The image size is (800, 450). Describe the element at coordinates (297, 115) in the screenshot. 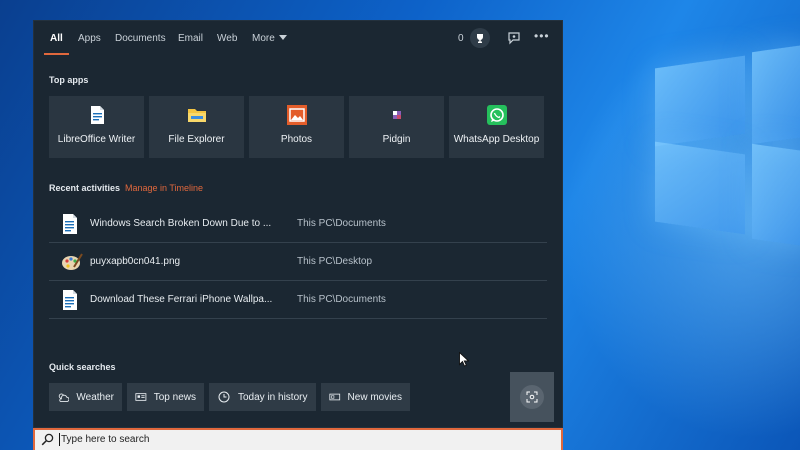

I see `photos-icon` at that location.